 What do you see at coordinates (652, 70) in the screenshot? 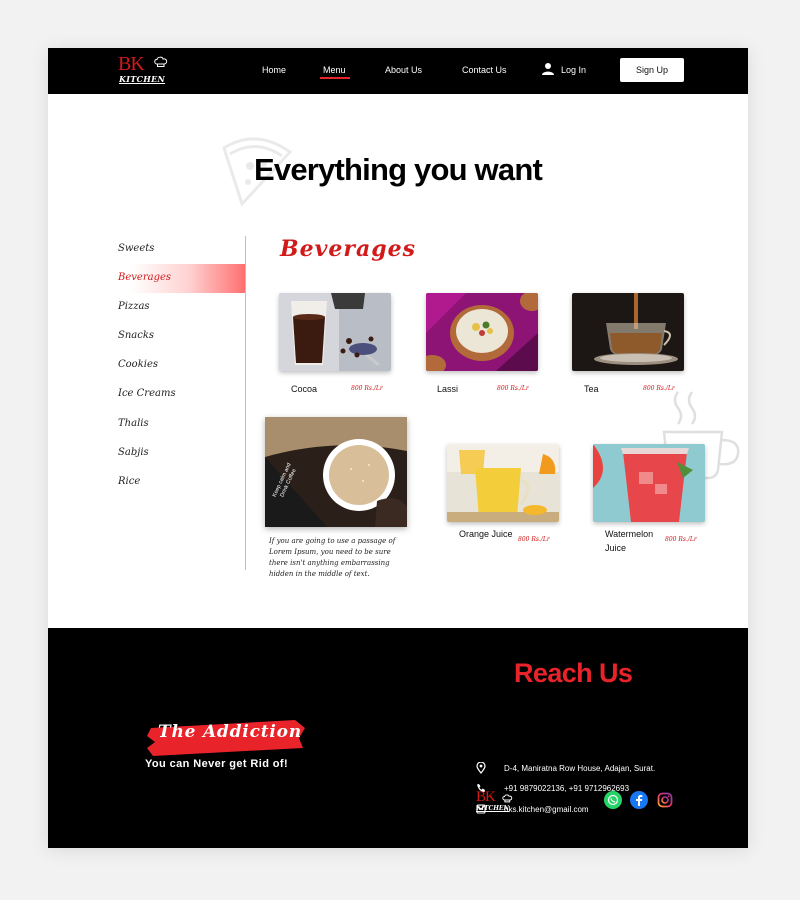
I see `signup-button: Sign Up` at bounding box center [652, 70].